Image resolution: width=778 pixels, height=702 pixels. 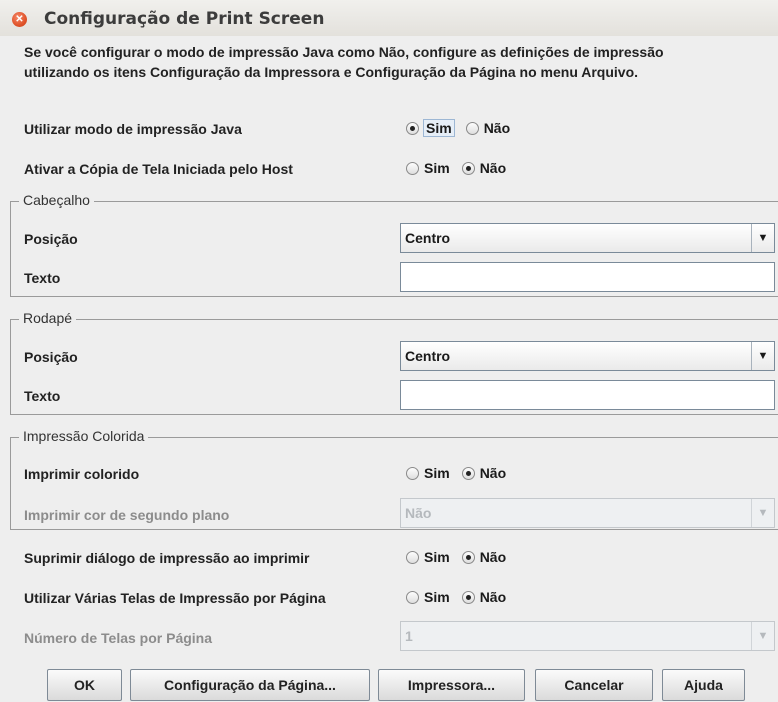 I want to click on print-color-radio-group: Sim Não, so click(x=462, y=473).